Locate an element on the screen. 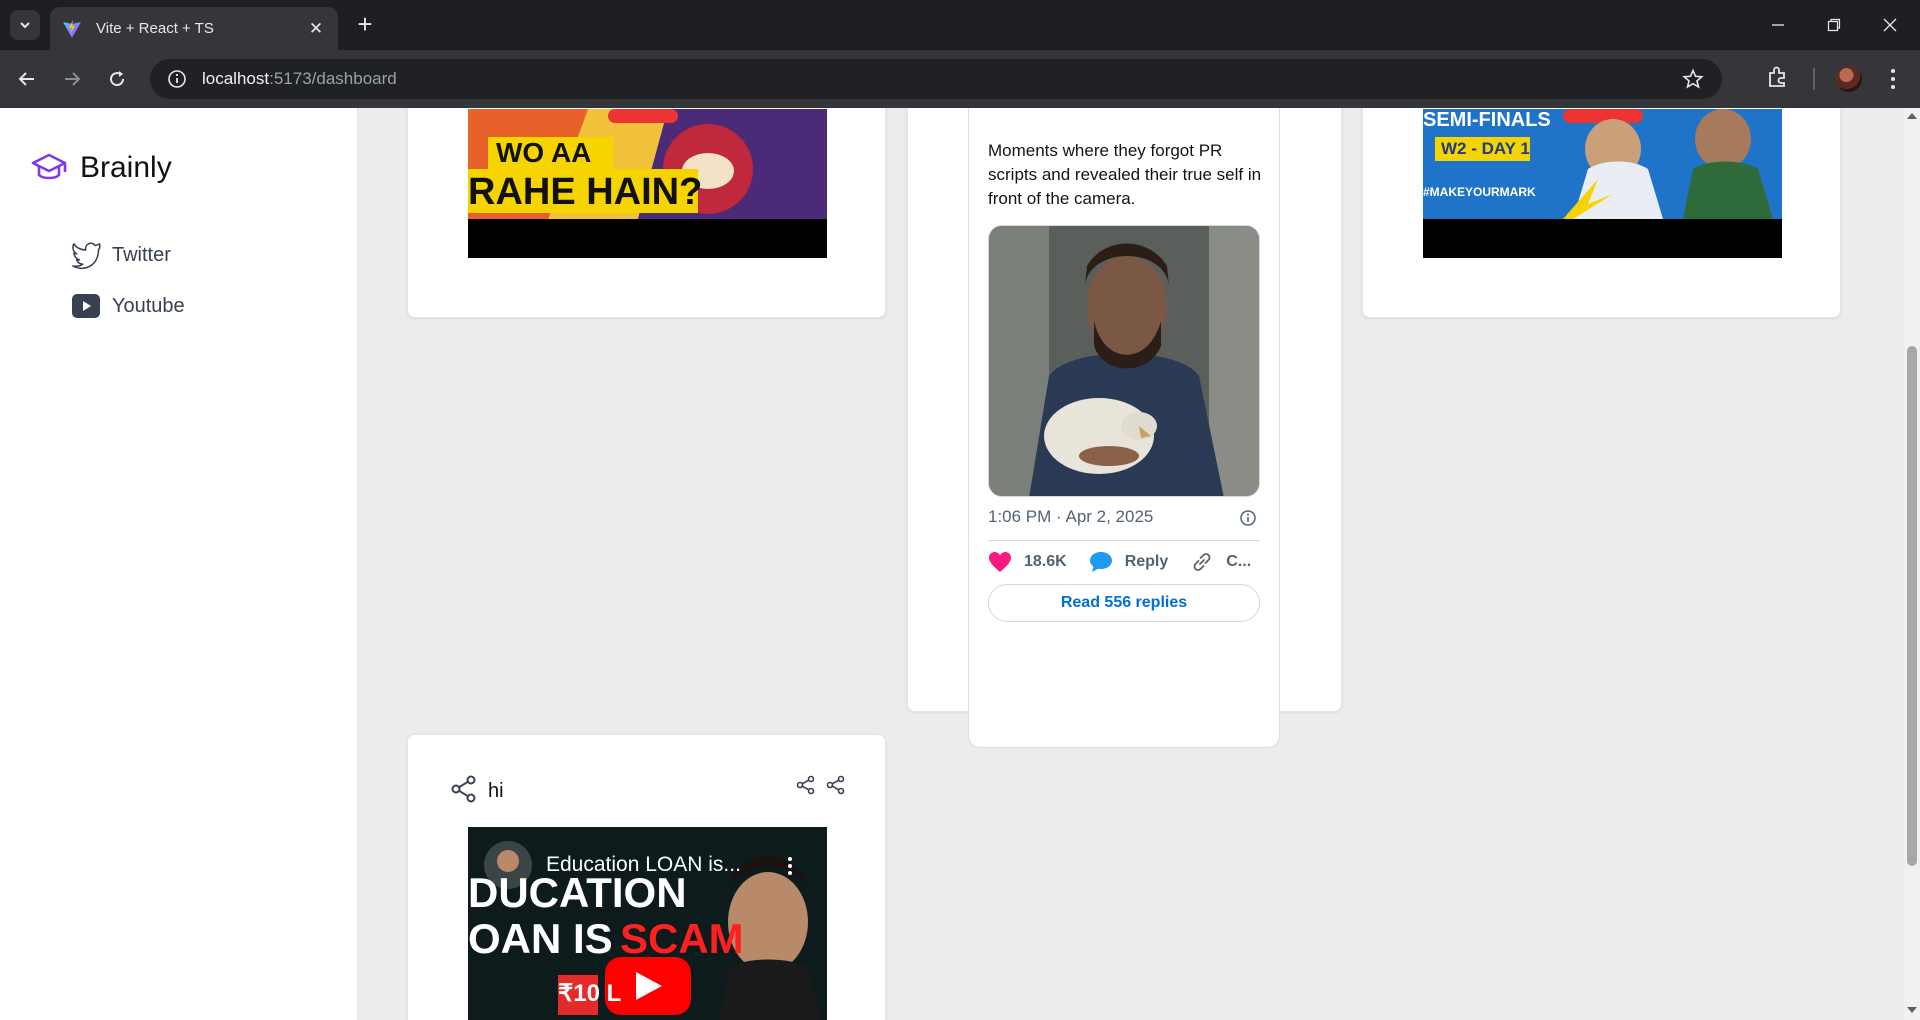 The width and height of the screenshot is (1920, 1020). browser-tab: Vite + React + TS ✕ is located at coordinates (194, 28).